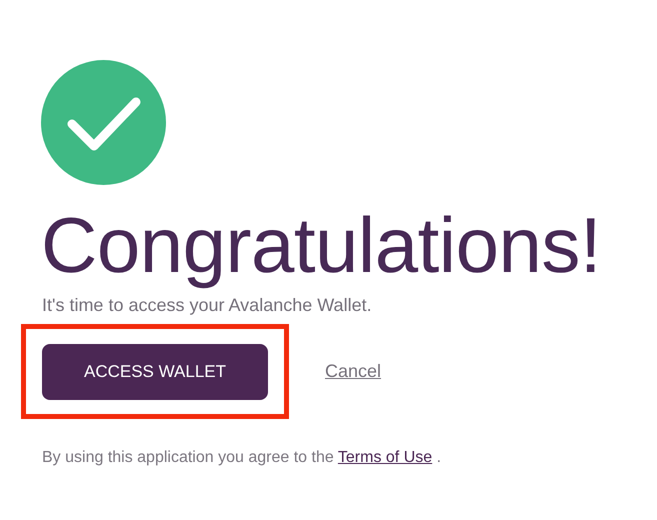  What do you see at coordinates (242, 457) in the screenshot?
I see `terms-notice: By using this application you agree to the Terms of Use .` at bounding box center [242, 457].